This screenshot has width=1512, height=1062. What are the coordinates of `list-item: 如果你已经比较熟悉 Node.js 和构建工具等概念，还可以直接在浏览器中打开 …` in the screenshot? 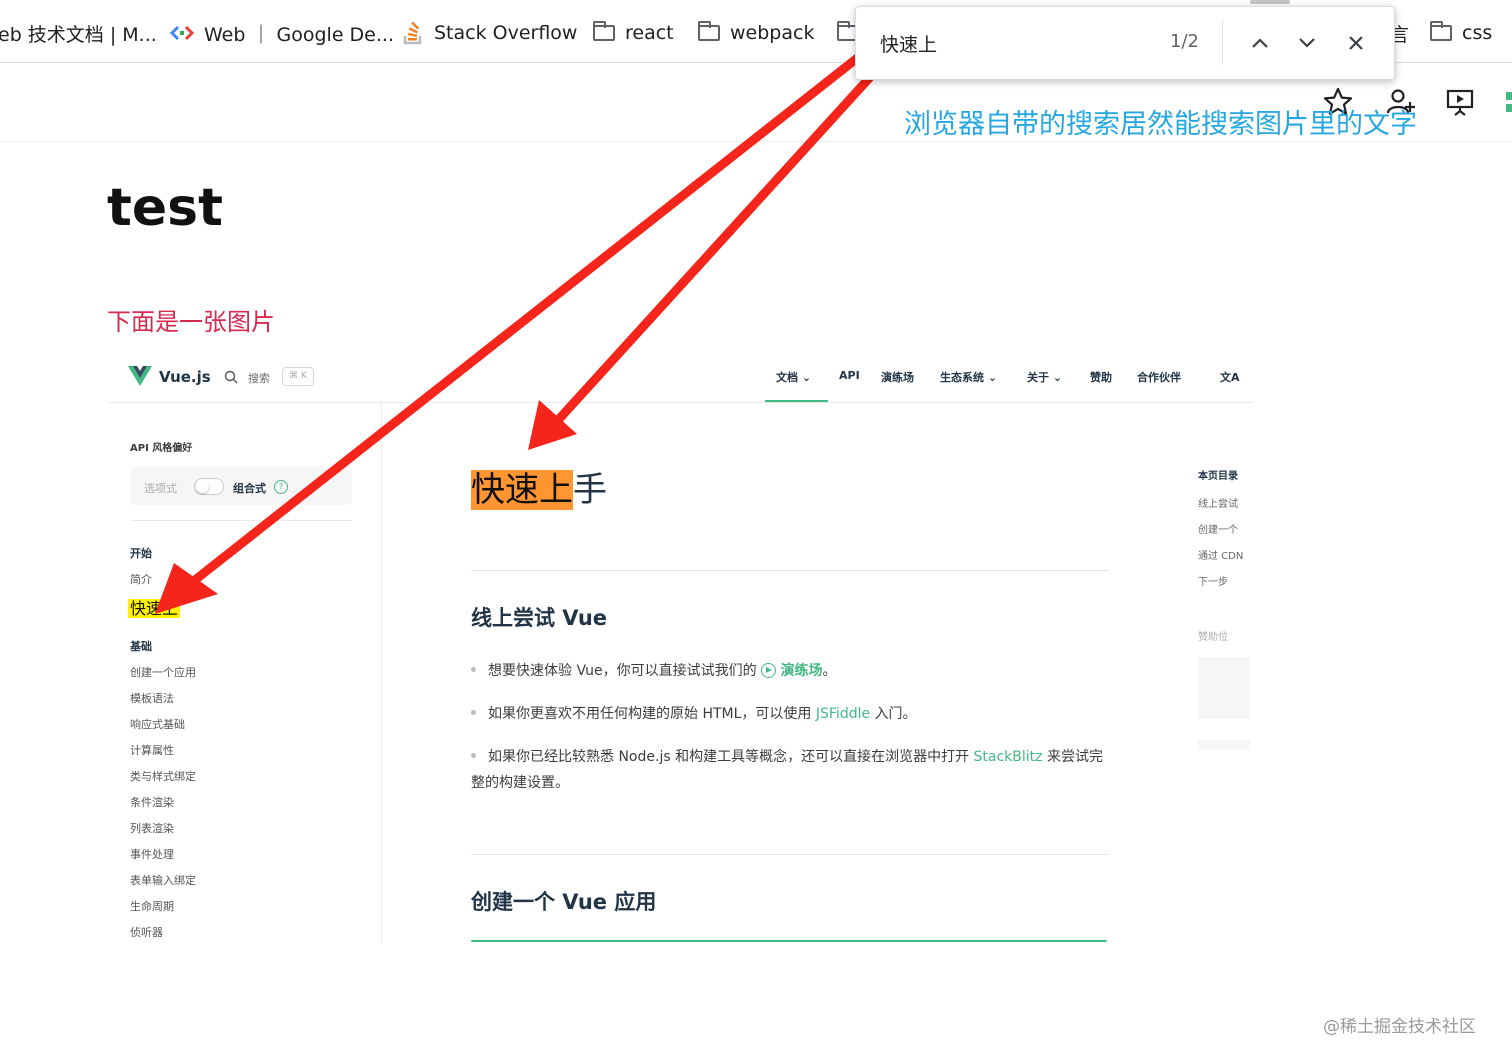 It's located at (787, 770).